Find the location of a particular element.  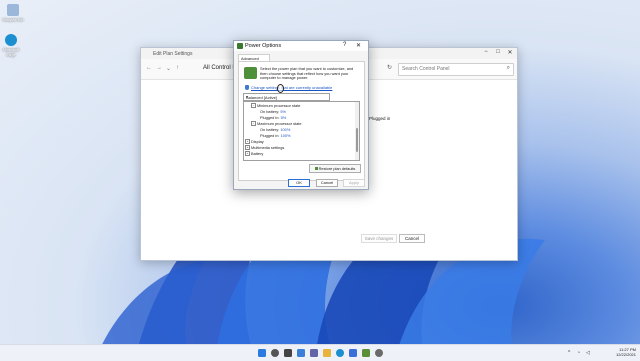

settings-icon is located at coordinates (379, 353).